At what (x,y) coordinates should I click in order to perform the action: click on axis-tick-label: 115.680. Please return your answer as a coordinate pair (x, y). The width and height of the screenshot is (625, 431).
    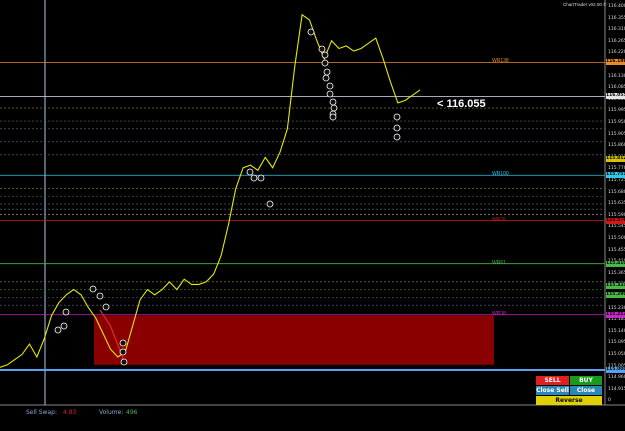
    Looking at the image, I should click on (616, 192).